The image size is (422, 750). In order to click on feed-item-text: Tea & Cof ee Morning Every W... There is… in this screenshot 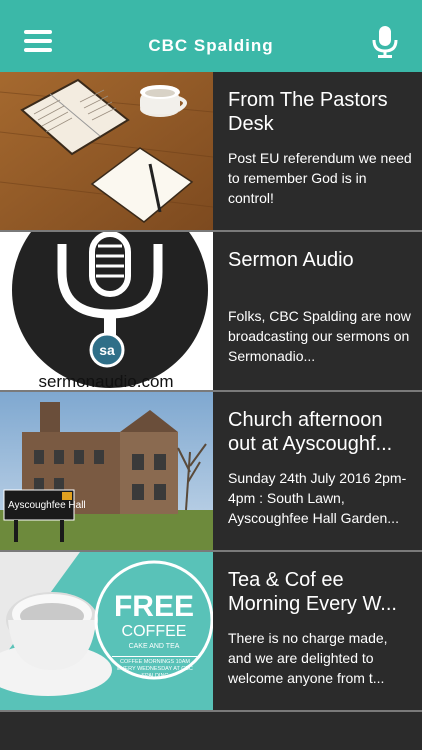, I will do `click(320, 628)`.